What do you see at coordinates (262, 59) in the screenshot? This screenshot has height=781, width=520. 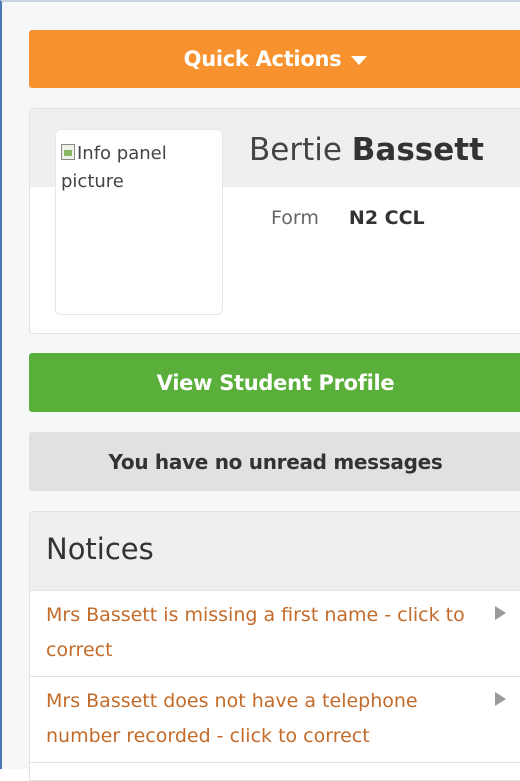 I see `quick-actions-label: Quick Actions` at bounding box center [262, 59].